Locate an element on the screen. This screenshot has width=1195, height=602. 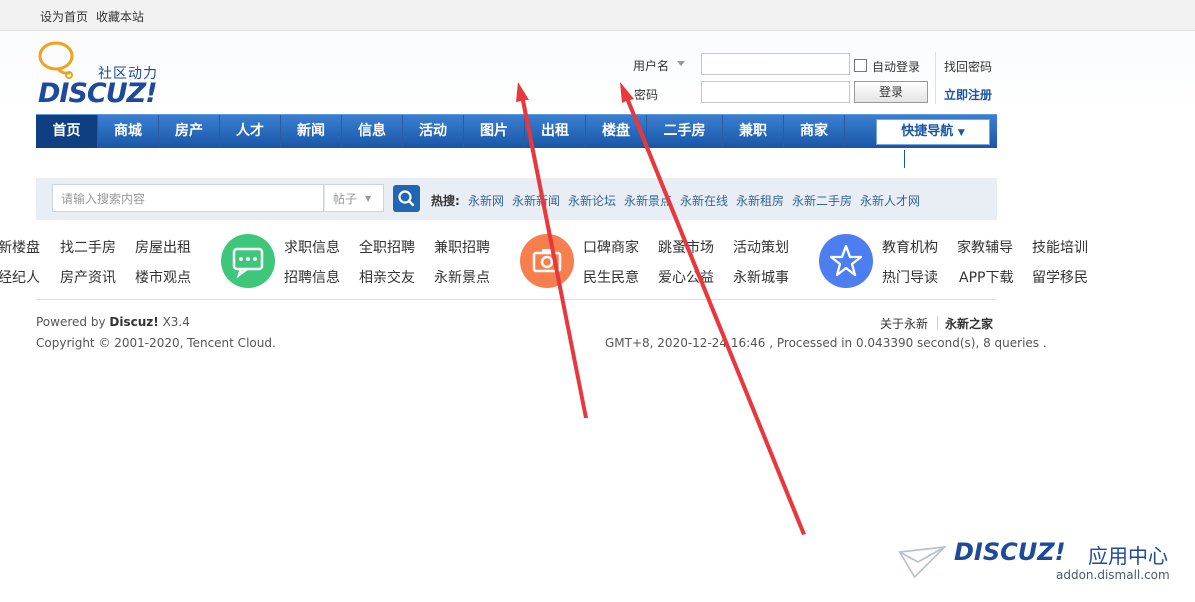
nav-item-property: 房产 is located at coordinates (189, 131).